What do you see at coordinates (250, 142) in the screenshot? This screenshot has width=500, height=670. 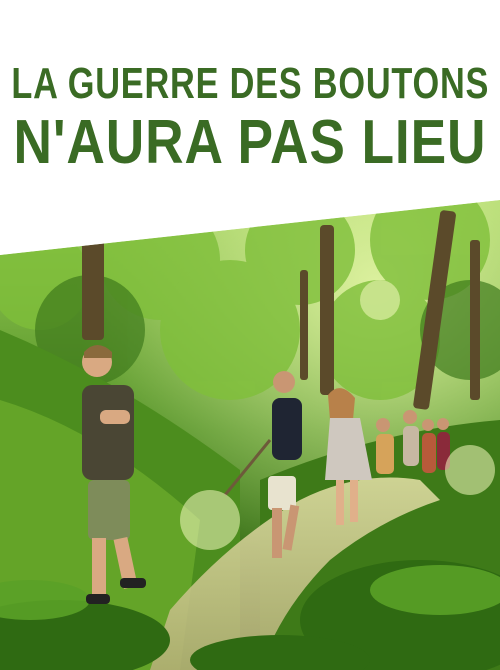 I see `title-line-2: N'AURA PAS LIEU` at bounding box center [250, 142].